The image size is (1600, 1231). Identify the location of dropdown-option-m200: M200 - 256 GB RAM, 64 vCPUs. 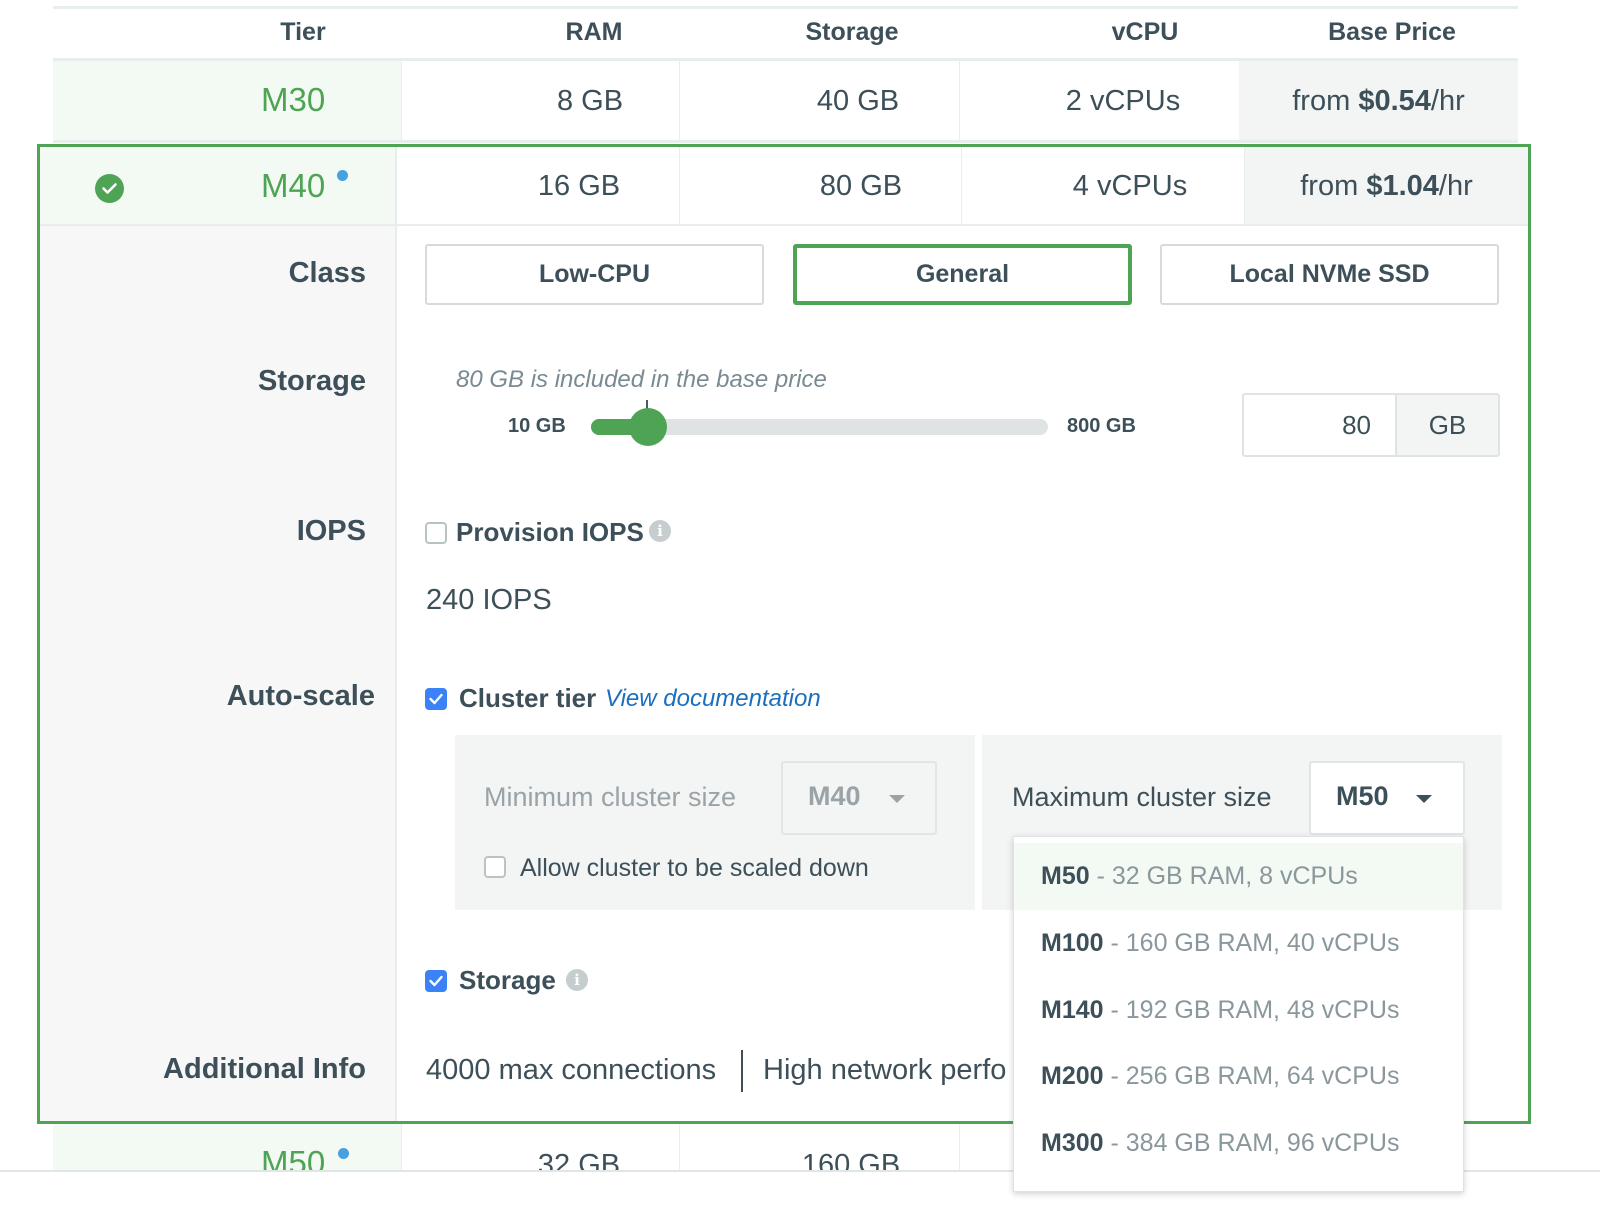
(1238, 1076).